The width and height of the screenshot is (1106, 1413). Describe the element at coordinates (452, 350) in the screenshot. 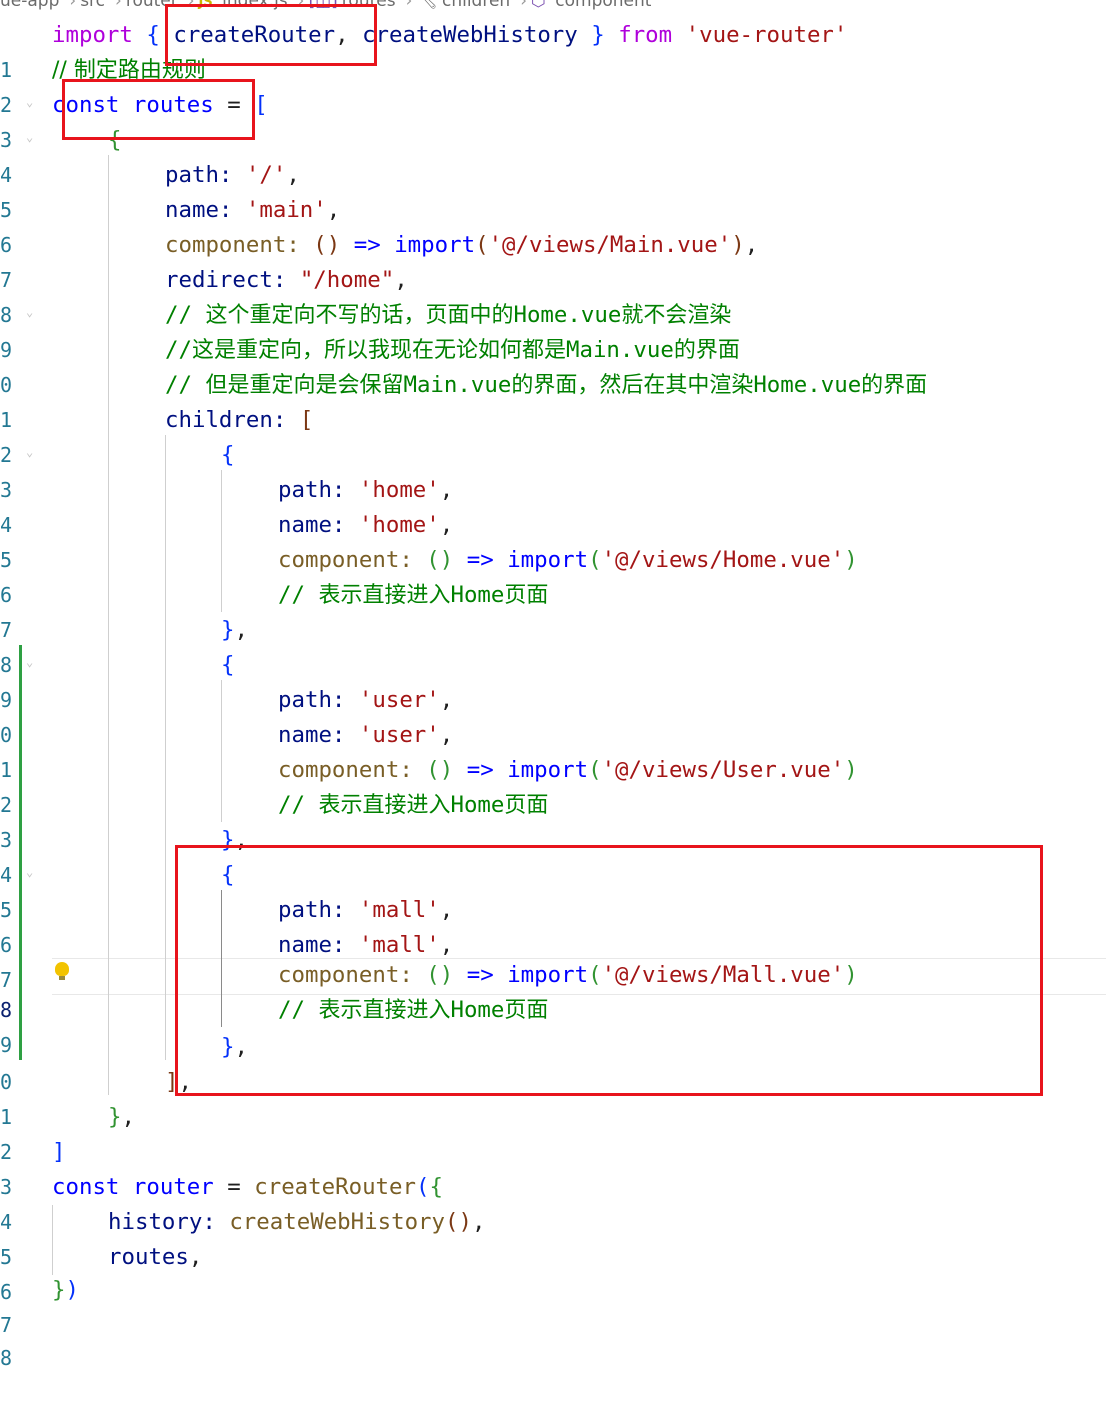

I see `comment: //这是重定向，所以我现在无论如何都是Main.vue的界面` at that location.